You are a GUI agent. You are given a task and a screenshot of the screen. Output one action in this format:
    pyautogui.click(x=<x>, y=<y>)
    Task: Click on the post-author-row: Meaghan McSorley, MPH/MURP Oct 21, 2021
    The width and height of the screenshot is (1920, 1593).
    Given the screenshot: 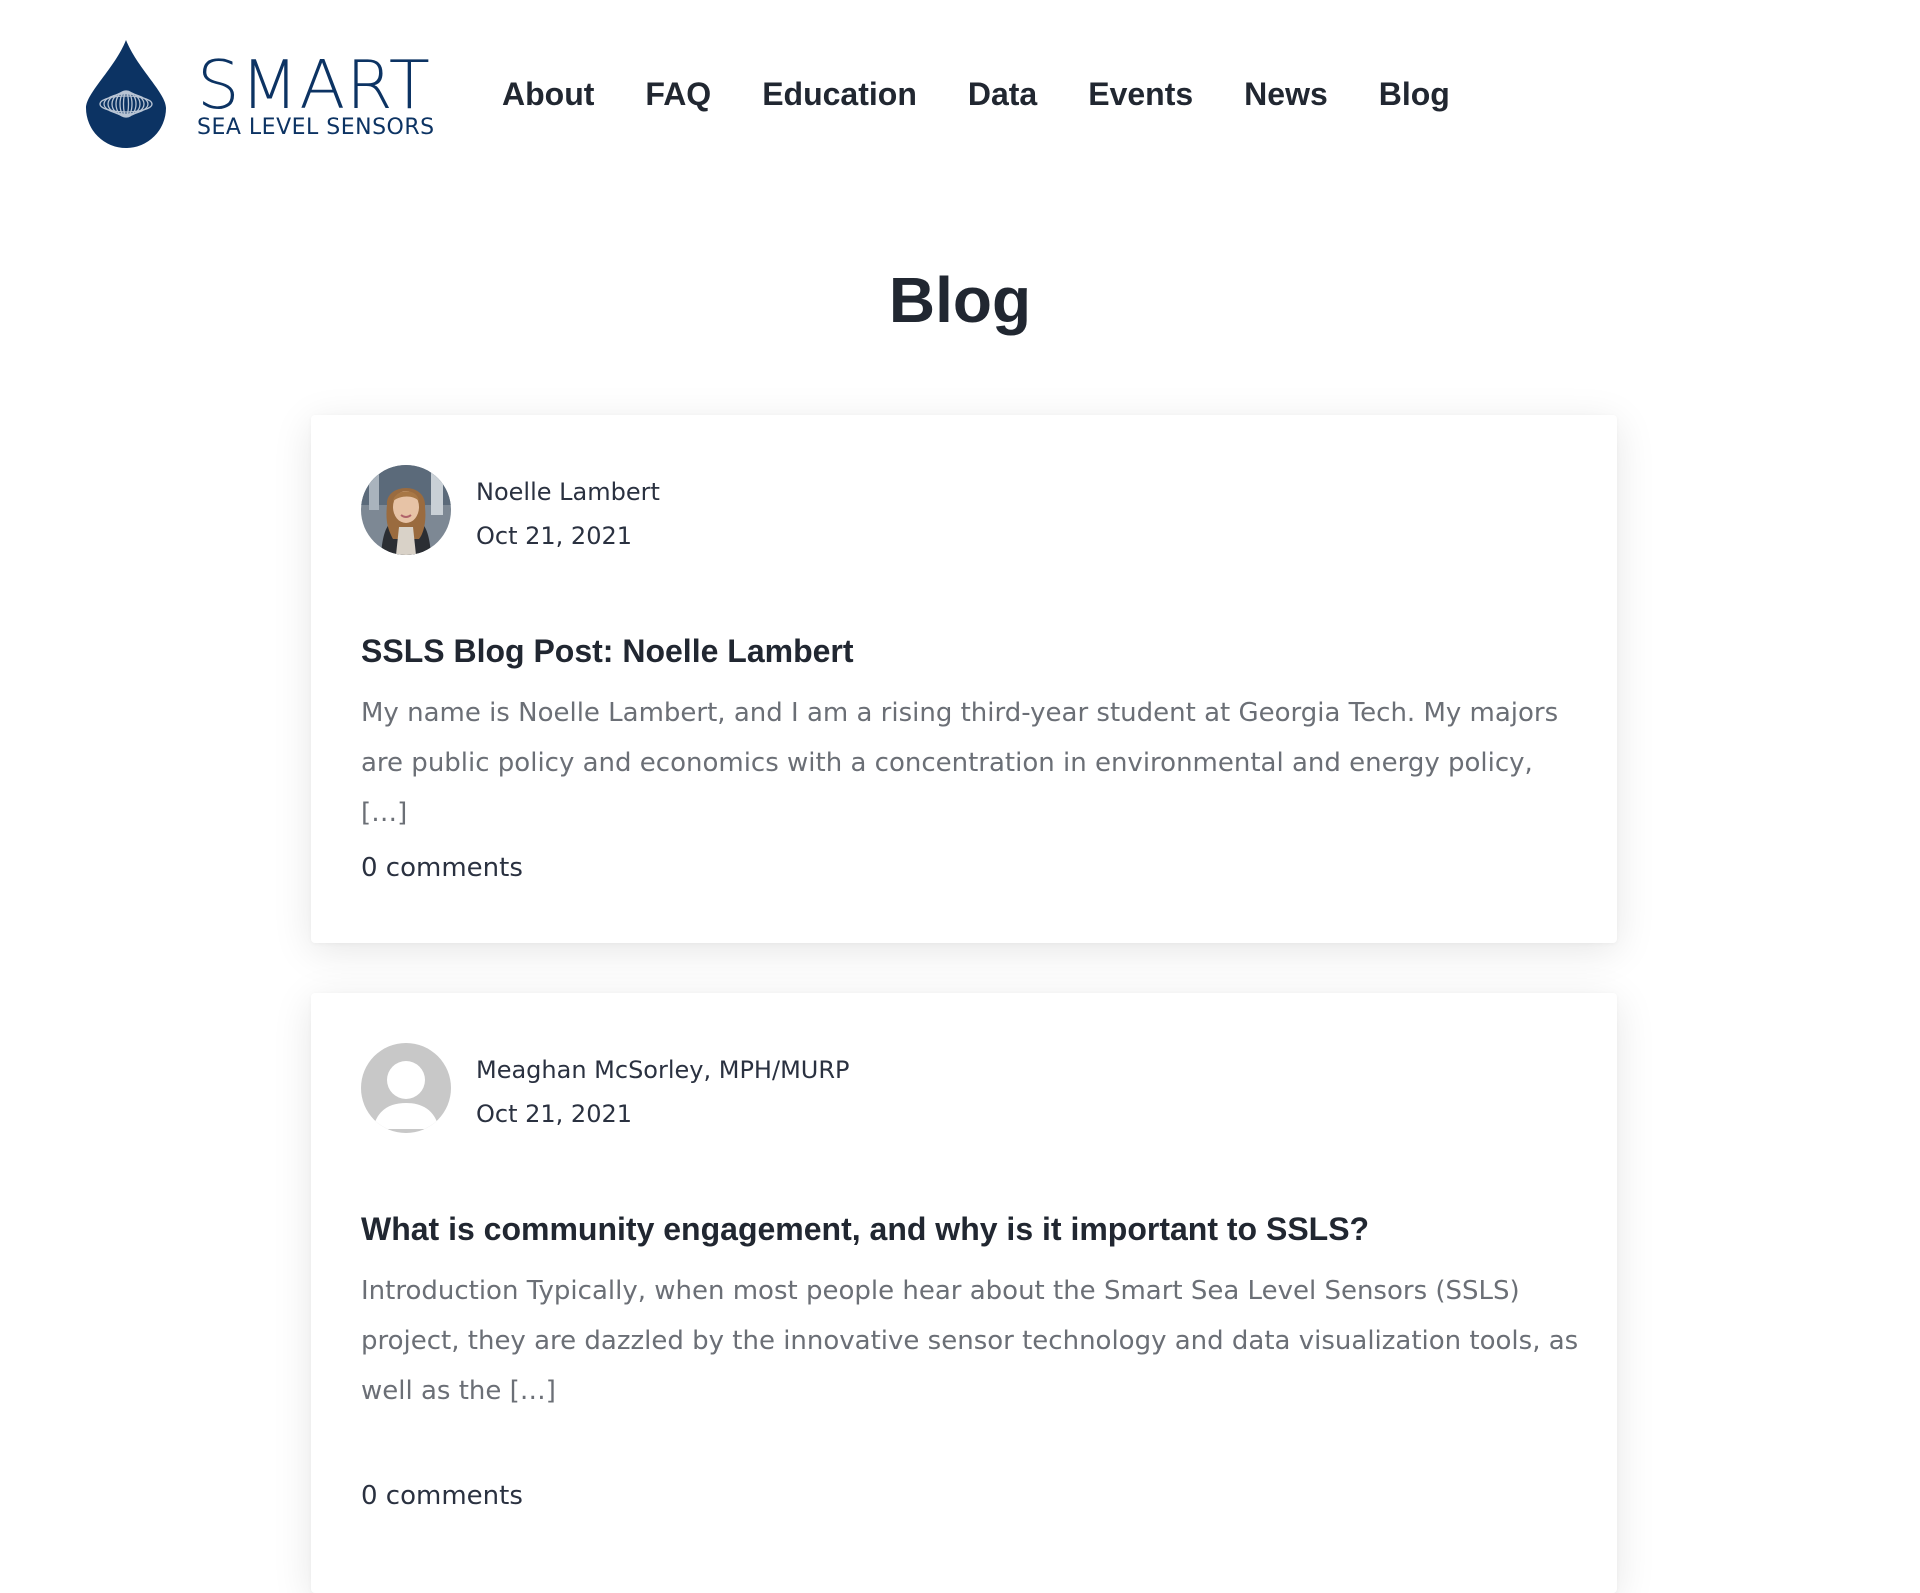 What is the action you would take?
    pyautogui.click(x=605, y=1089)
    